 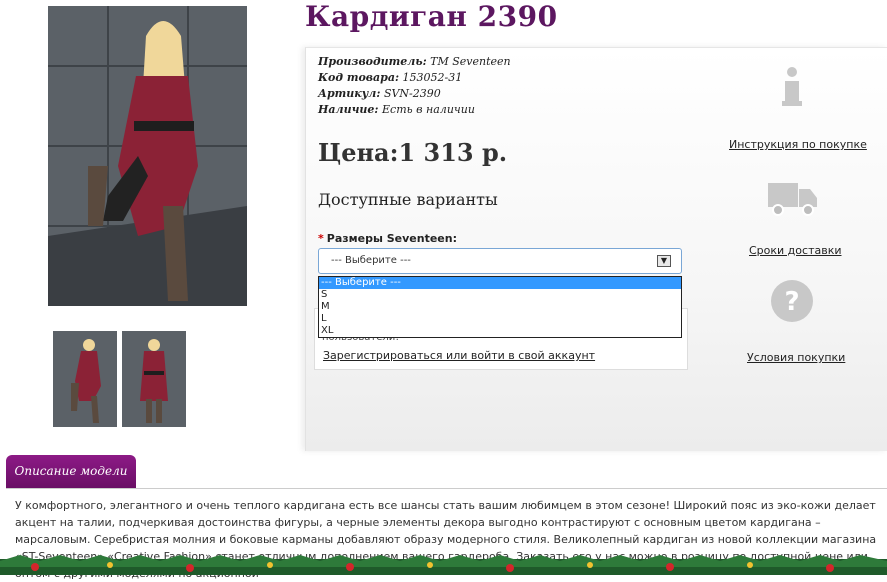 What do you see at coordinates (792, 89) in the screenshot?
I see `info-icon` at bounding box center [792, 89].